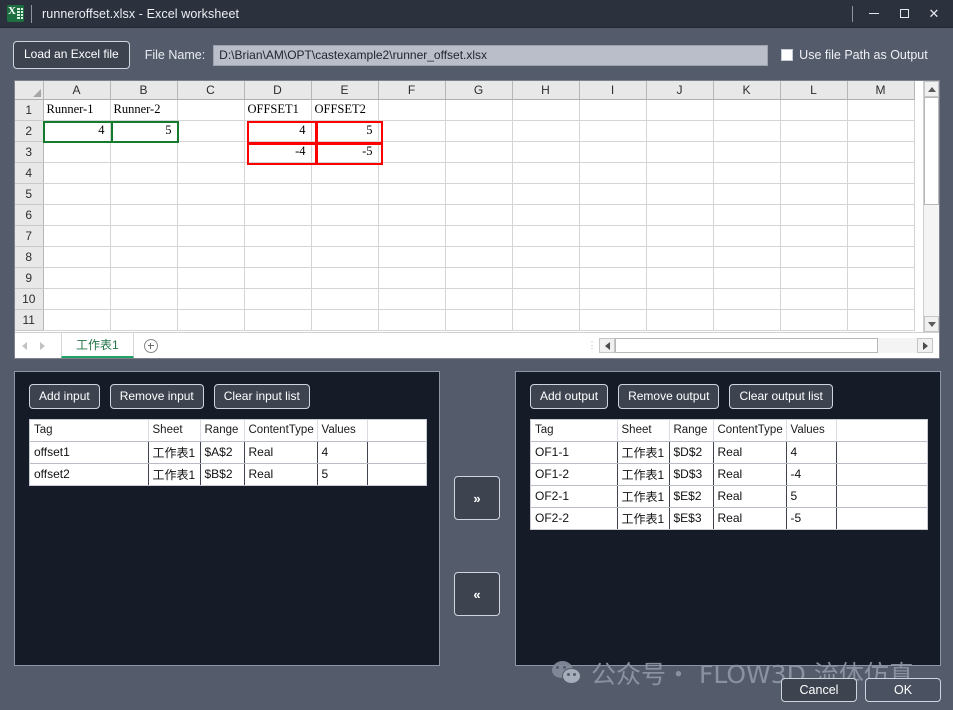 This screenshot has height=710, width=953. Describe the element at coordinates (729, 452) in the screenshot. I see `output-row: OF1-1 工作表1 $D$2 Real 4` at that location.